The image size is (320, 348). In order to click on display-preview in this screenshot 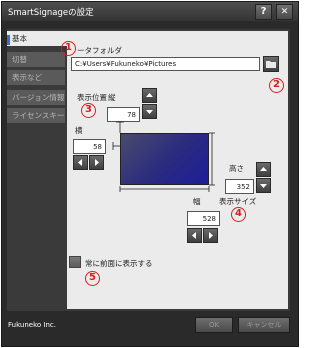, I will do `click(164, 159)`.